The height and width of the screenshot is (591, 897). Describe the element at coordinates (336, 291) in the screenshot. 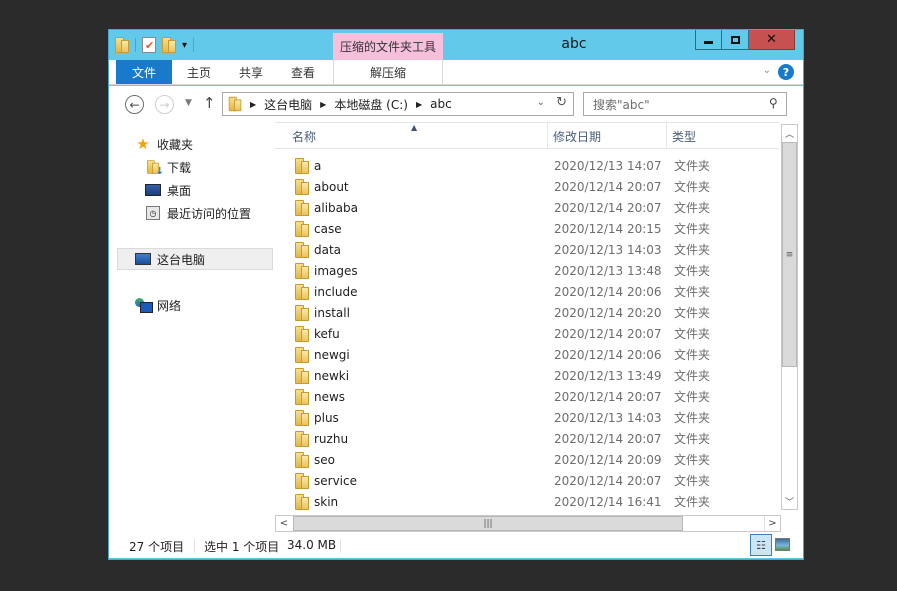

I see `file-name: include` at that location.